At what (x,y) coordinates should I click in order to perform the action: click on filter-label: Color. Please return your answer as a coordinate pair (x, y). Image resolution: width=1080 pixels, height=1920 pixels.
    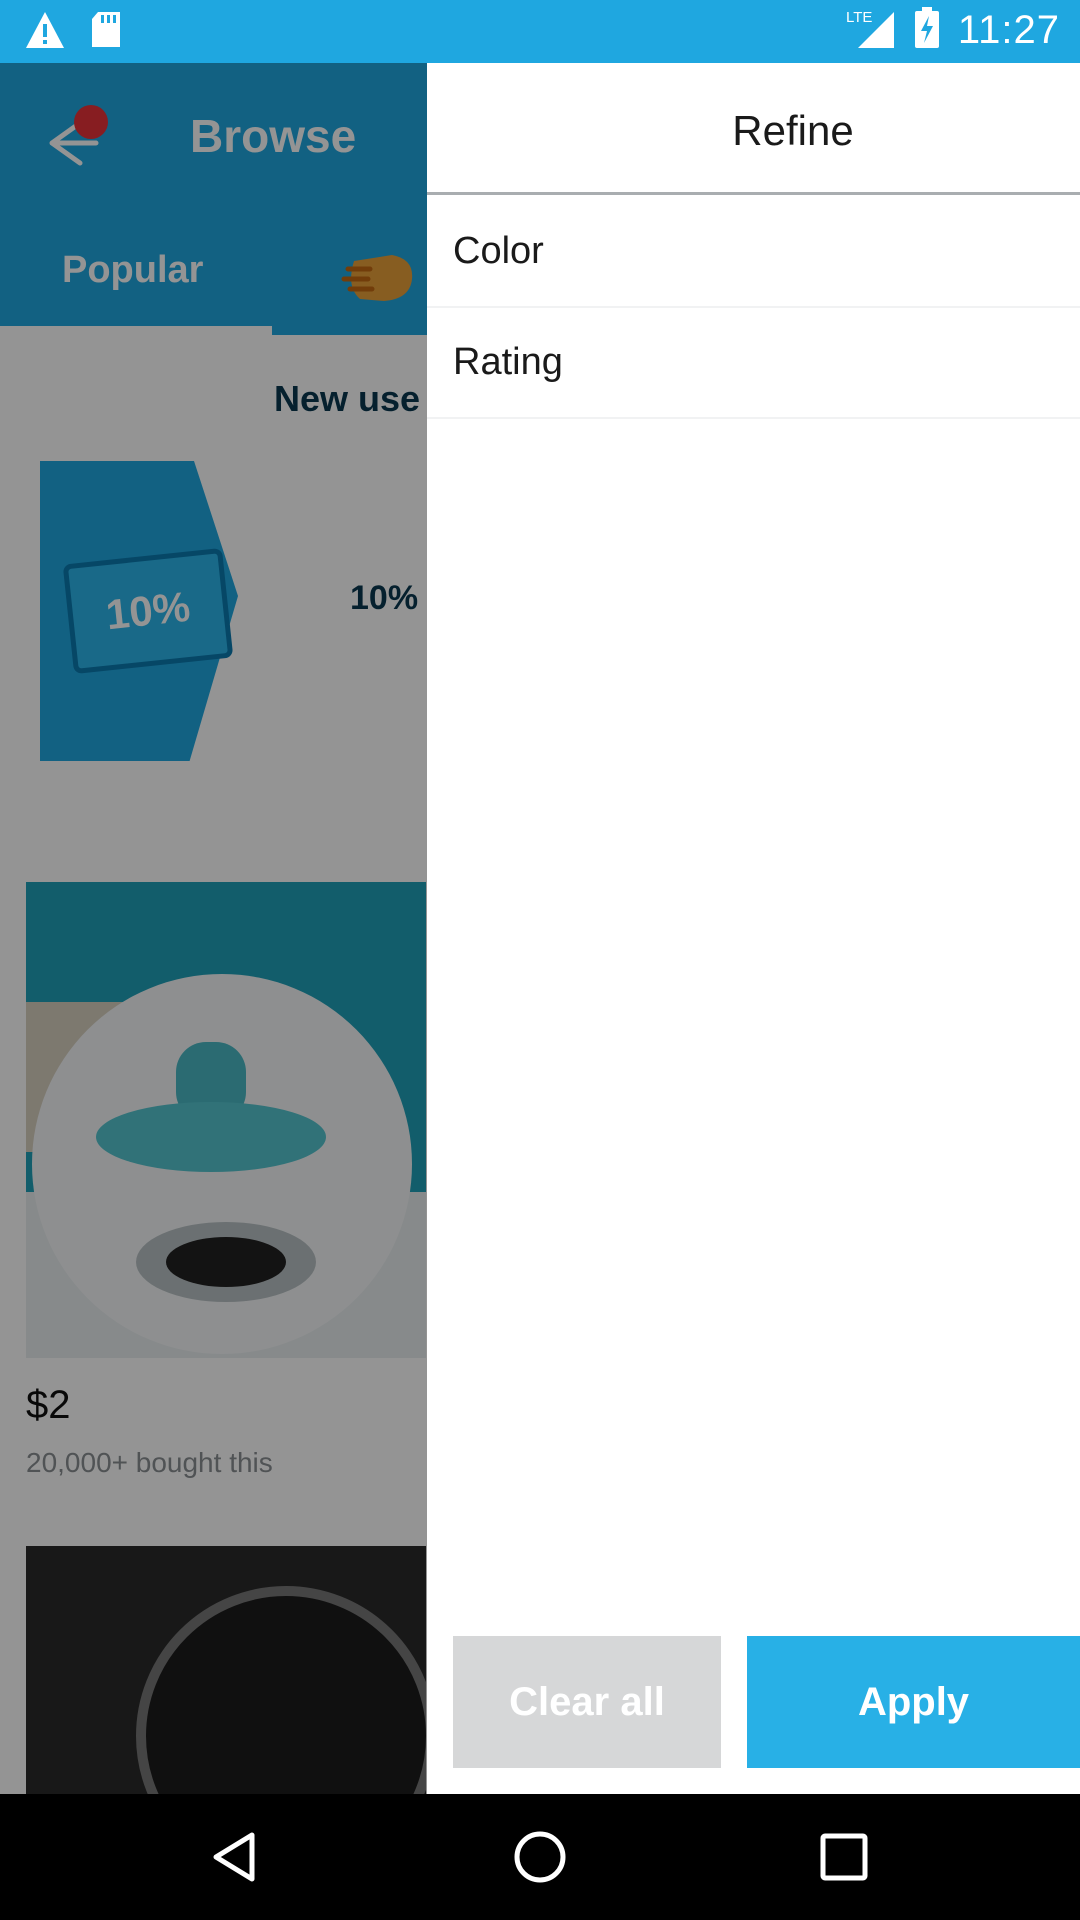
    Looking at the image, I should click on (498, 251).